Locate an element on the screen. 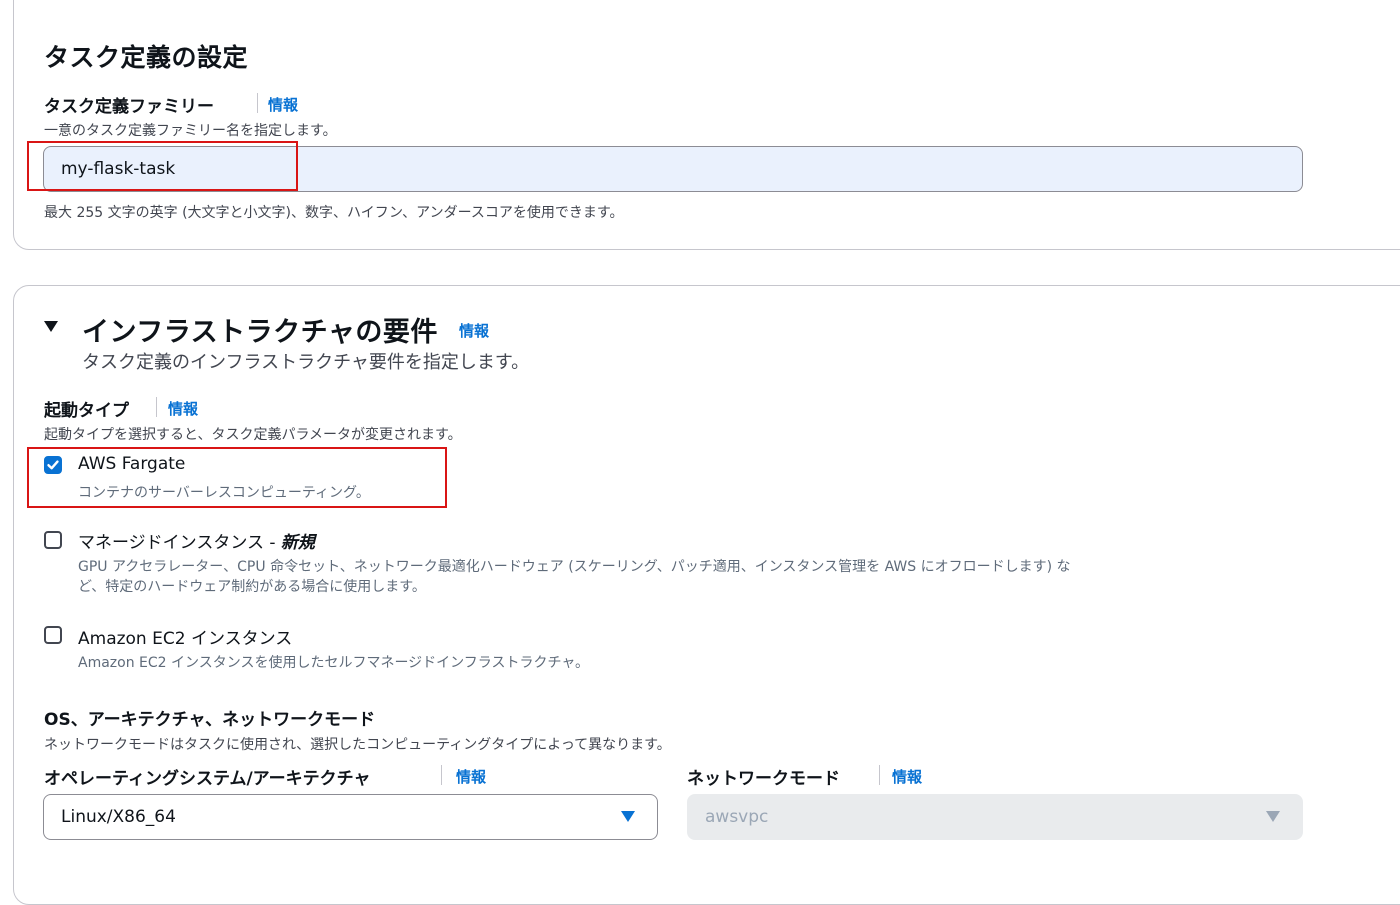 The image size is (1400, 905). managed-instances-description-line2: ど、特定のハードウェア制約がある場合に使用します。 is located at coordinates (252, 587).